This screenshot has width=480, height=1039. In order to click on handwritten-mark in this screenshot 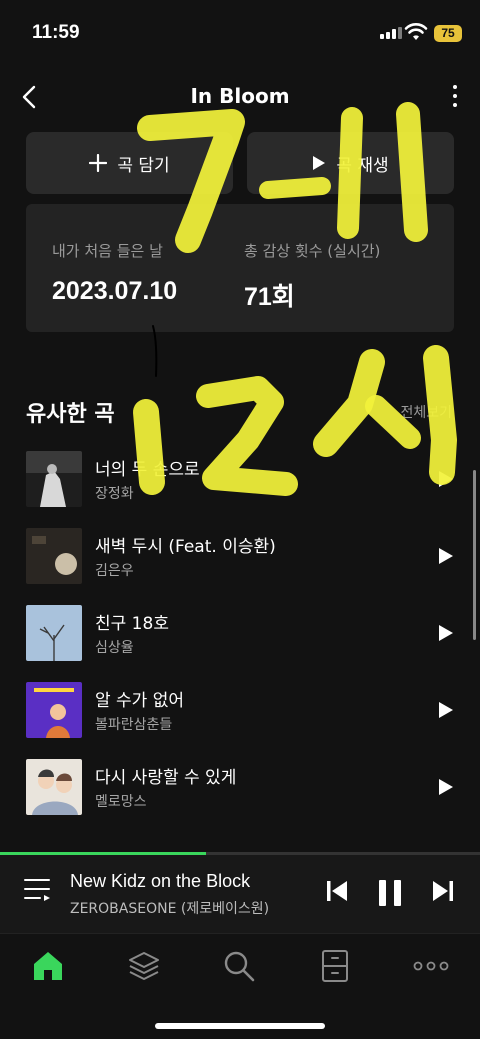, I will do `click(155, 351)`.